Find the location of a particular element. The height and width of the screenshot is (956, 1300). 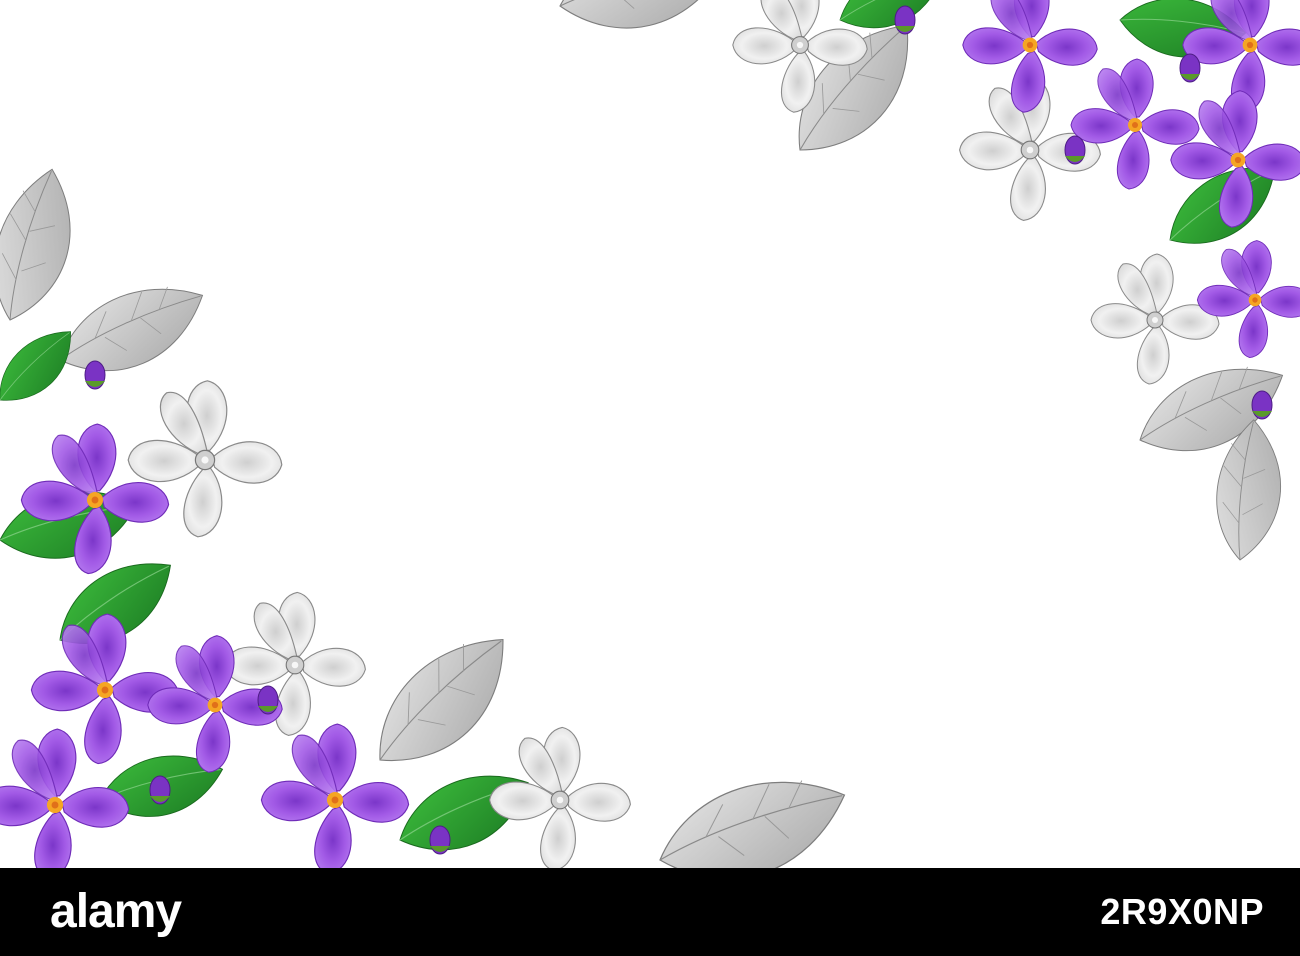

image-id-text: 2R9X0NP is located at coordinates (1182, 911).